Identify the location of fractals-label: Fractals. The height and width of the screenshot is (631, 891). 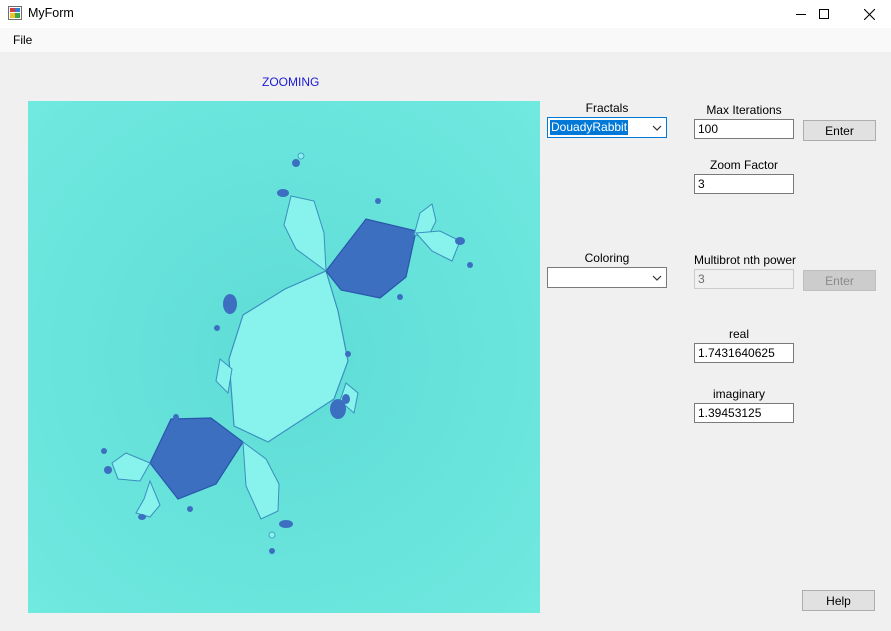
(607, 108).